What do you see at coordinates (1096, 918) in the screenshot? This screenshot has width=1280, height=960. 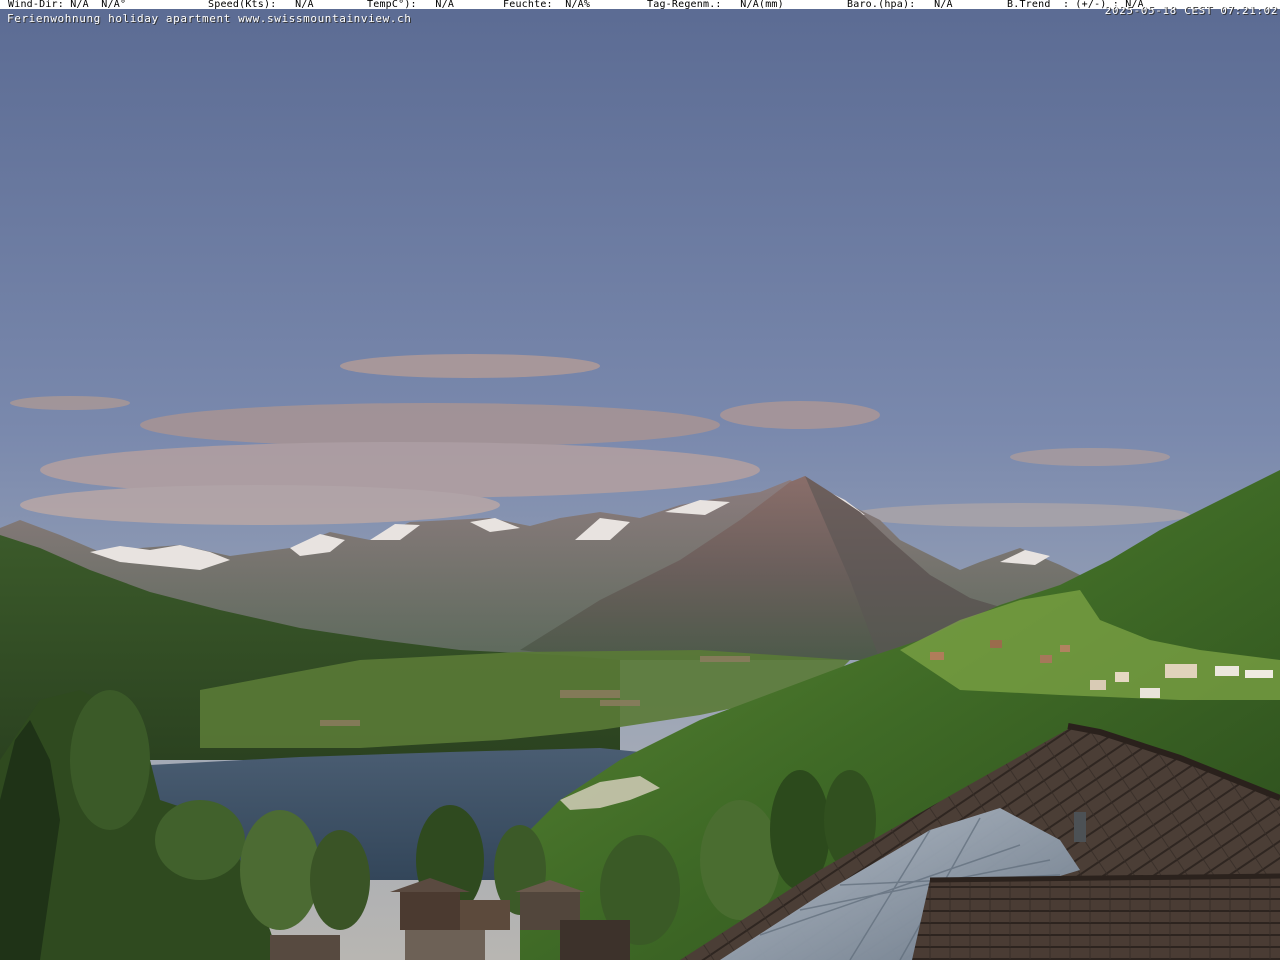 I see `lower-roof` at bounding box center [1096, 918].